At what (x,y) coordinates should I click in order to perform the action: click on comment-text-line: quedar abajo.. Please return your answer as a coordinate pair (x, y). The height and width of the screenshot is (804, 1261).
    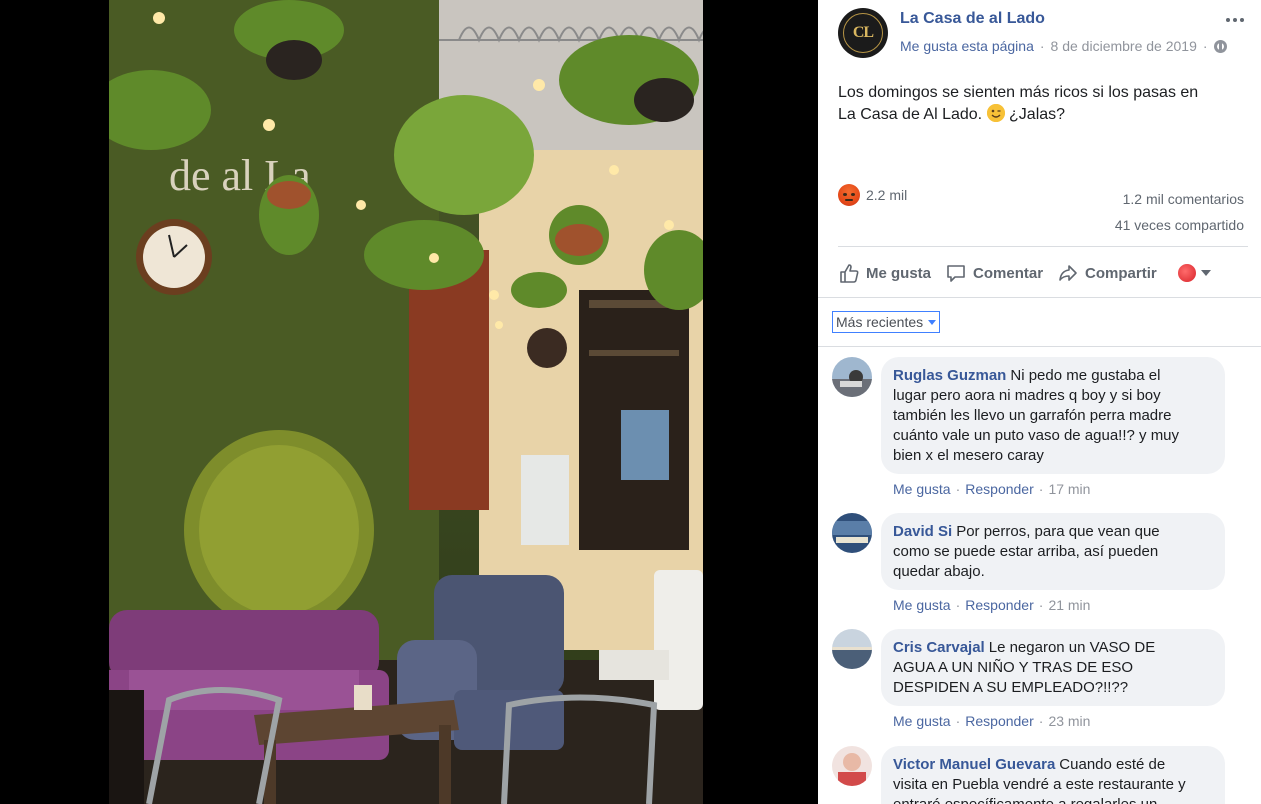
    Looking at the image, I should click on (939, 571).